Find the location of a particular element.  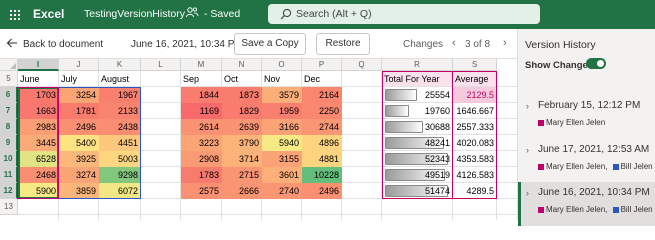

data-cell: 1844 is located at coordinates (201, 95).